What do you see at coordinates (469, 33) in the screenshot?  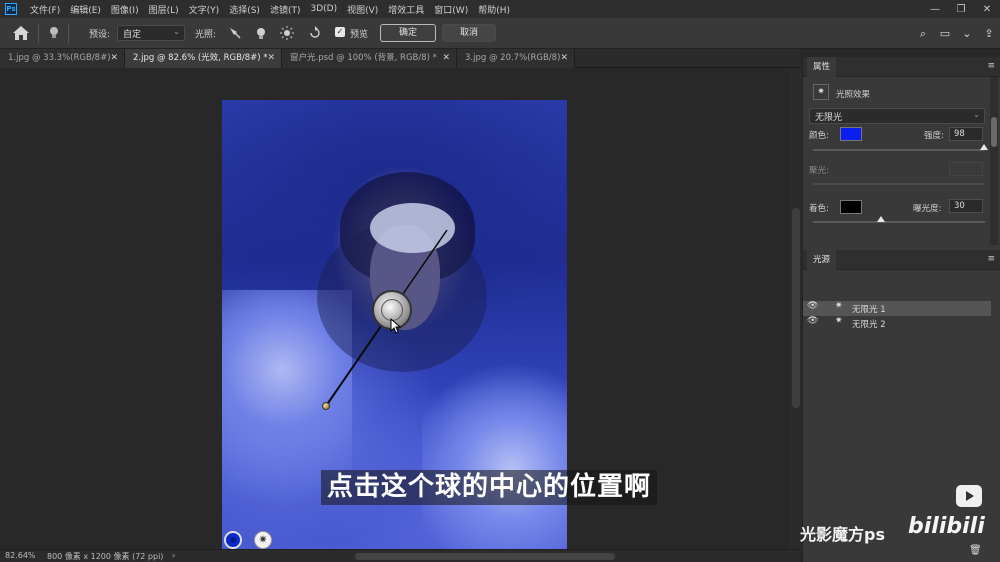 I see `cancel-button: 取消` at bounding box center [469, 33].